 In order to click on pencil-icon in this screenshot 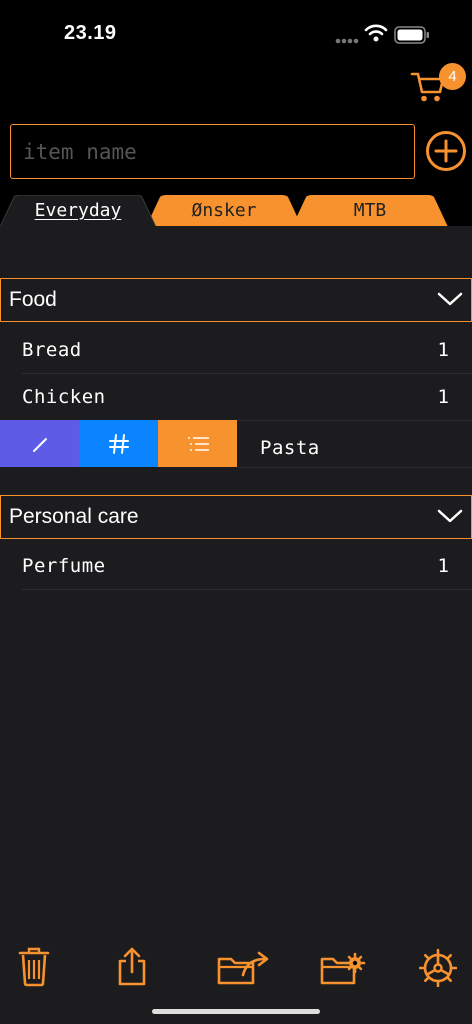, I will do `click(40, 445)`.